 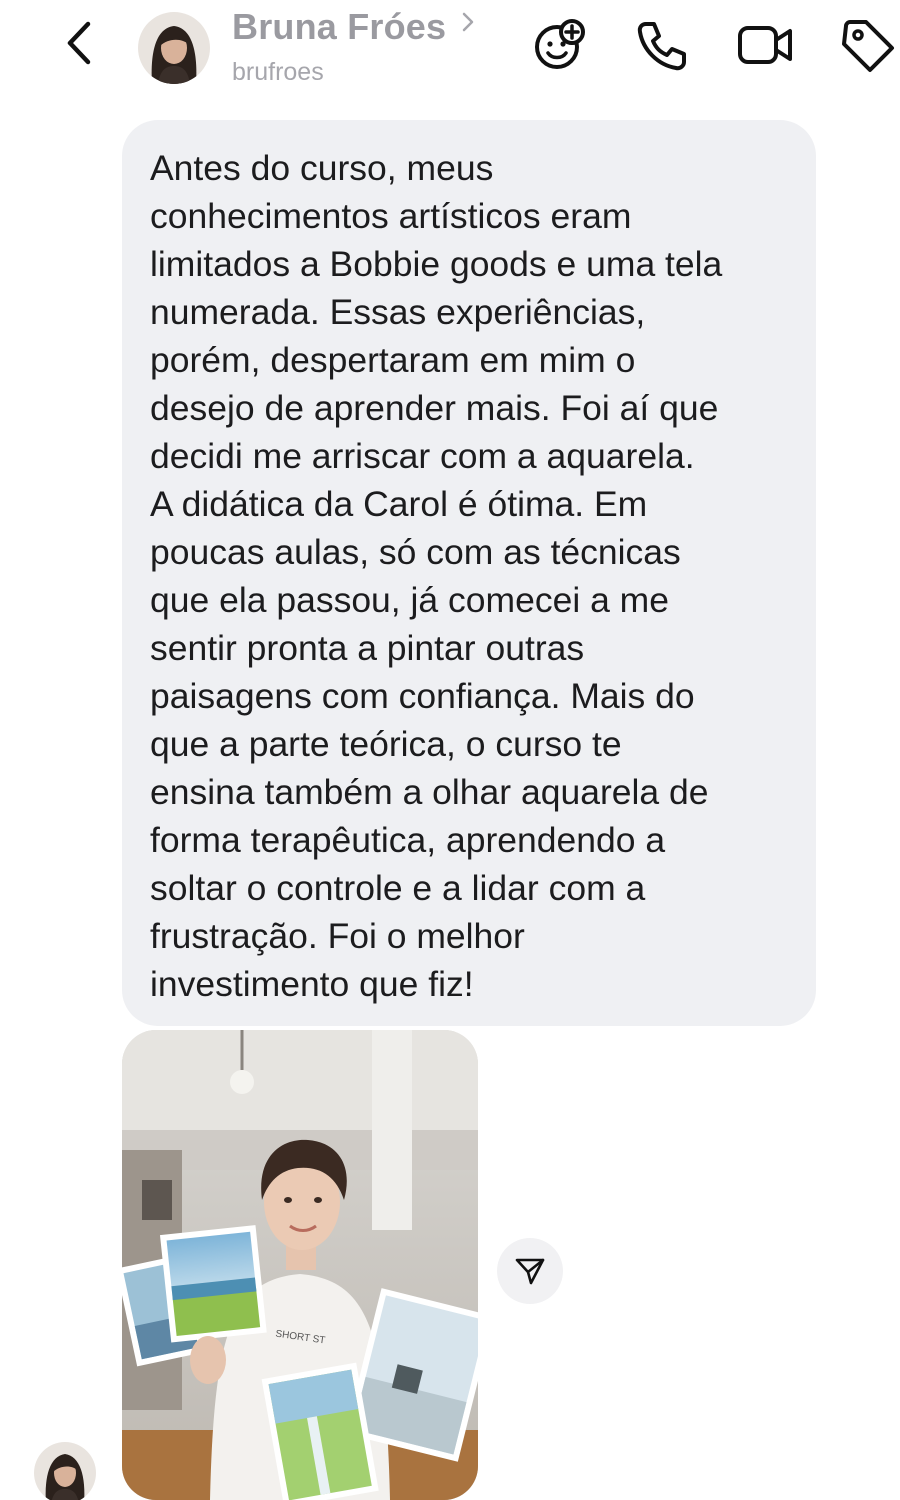 I want to click on share-icon, so click(x=530, y=1271).